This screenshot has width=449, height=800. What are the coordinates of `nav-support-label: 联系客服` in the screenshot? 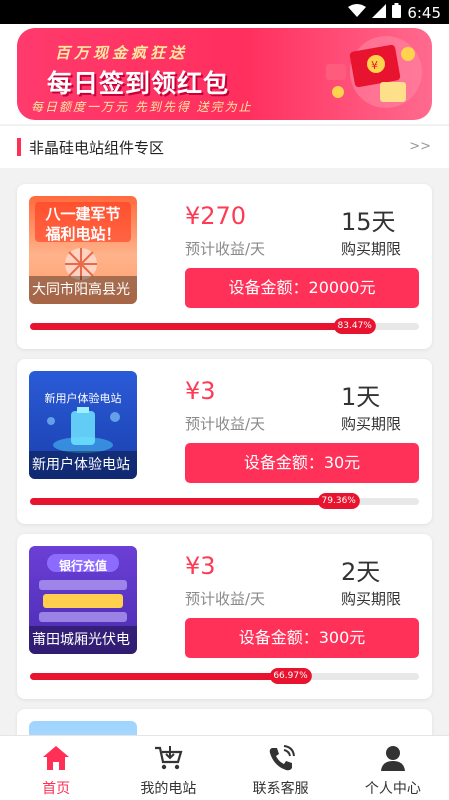 It's located at (280, 789).